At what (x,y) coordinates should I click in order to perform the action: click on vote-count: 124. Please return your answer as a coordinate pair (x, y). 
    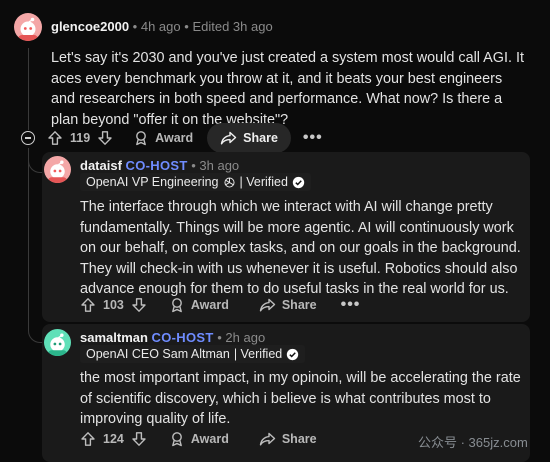
    Looking at the image, I should click on (113, 439).